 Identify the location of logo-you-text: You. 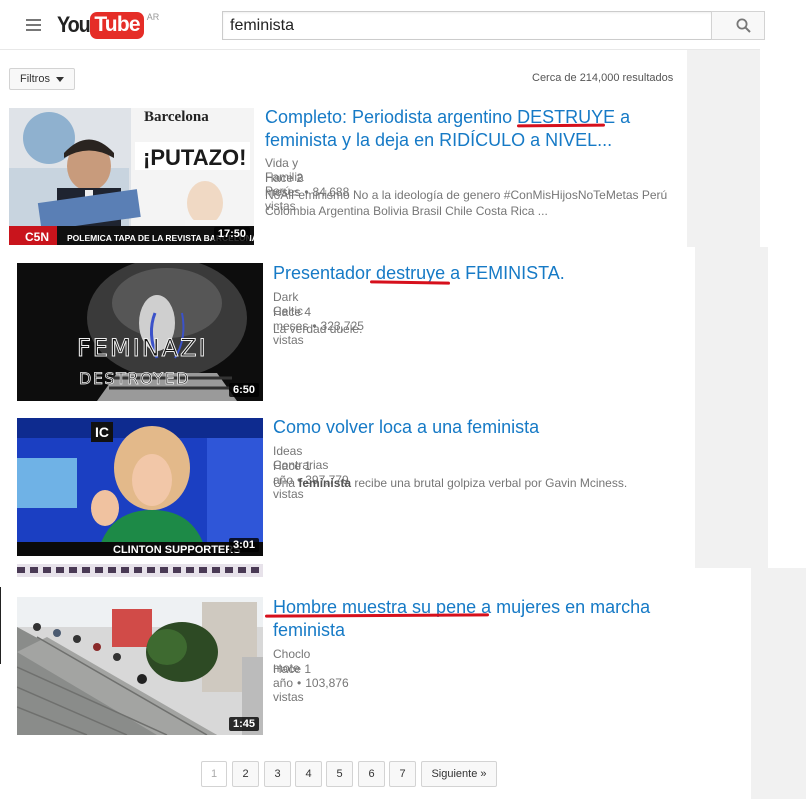
(74, 24).